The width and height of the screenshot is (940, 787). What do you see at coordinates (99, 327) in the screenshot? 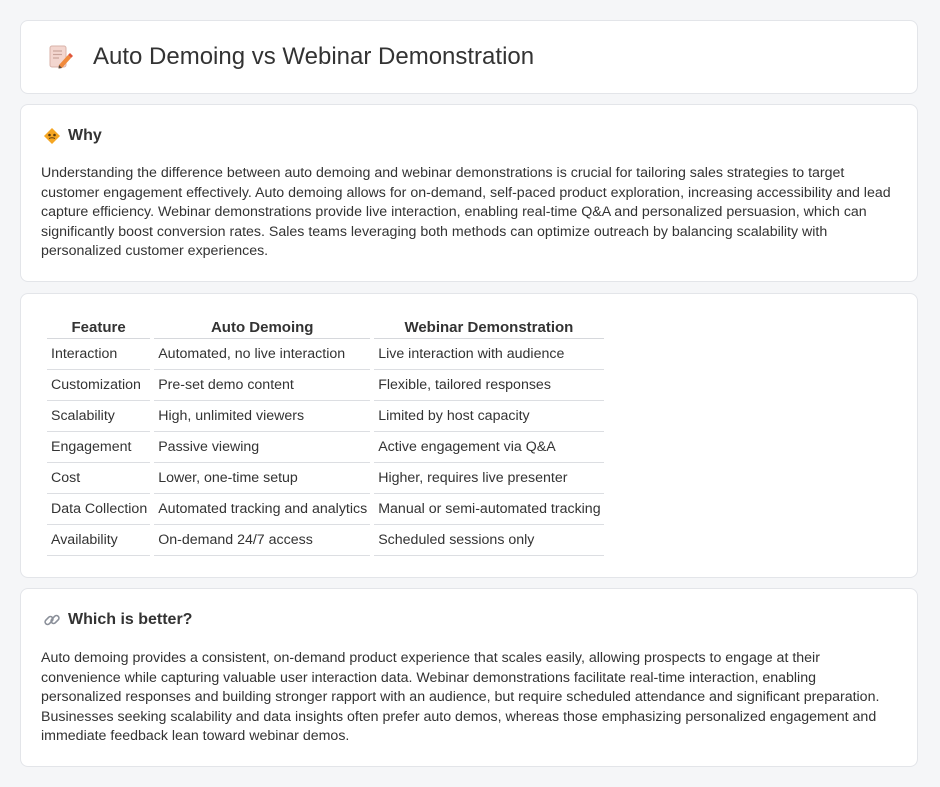
I see `header-feature: Feature` at bounding box center [99, 327].